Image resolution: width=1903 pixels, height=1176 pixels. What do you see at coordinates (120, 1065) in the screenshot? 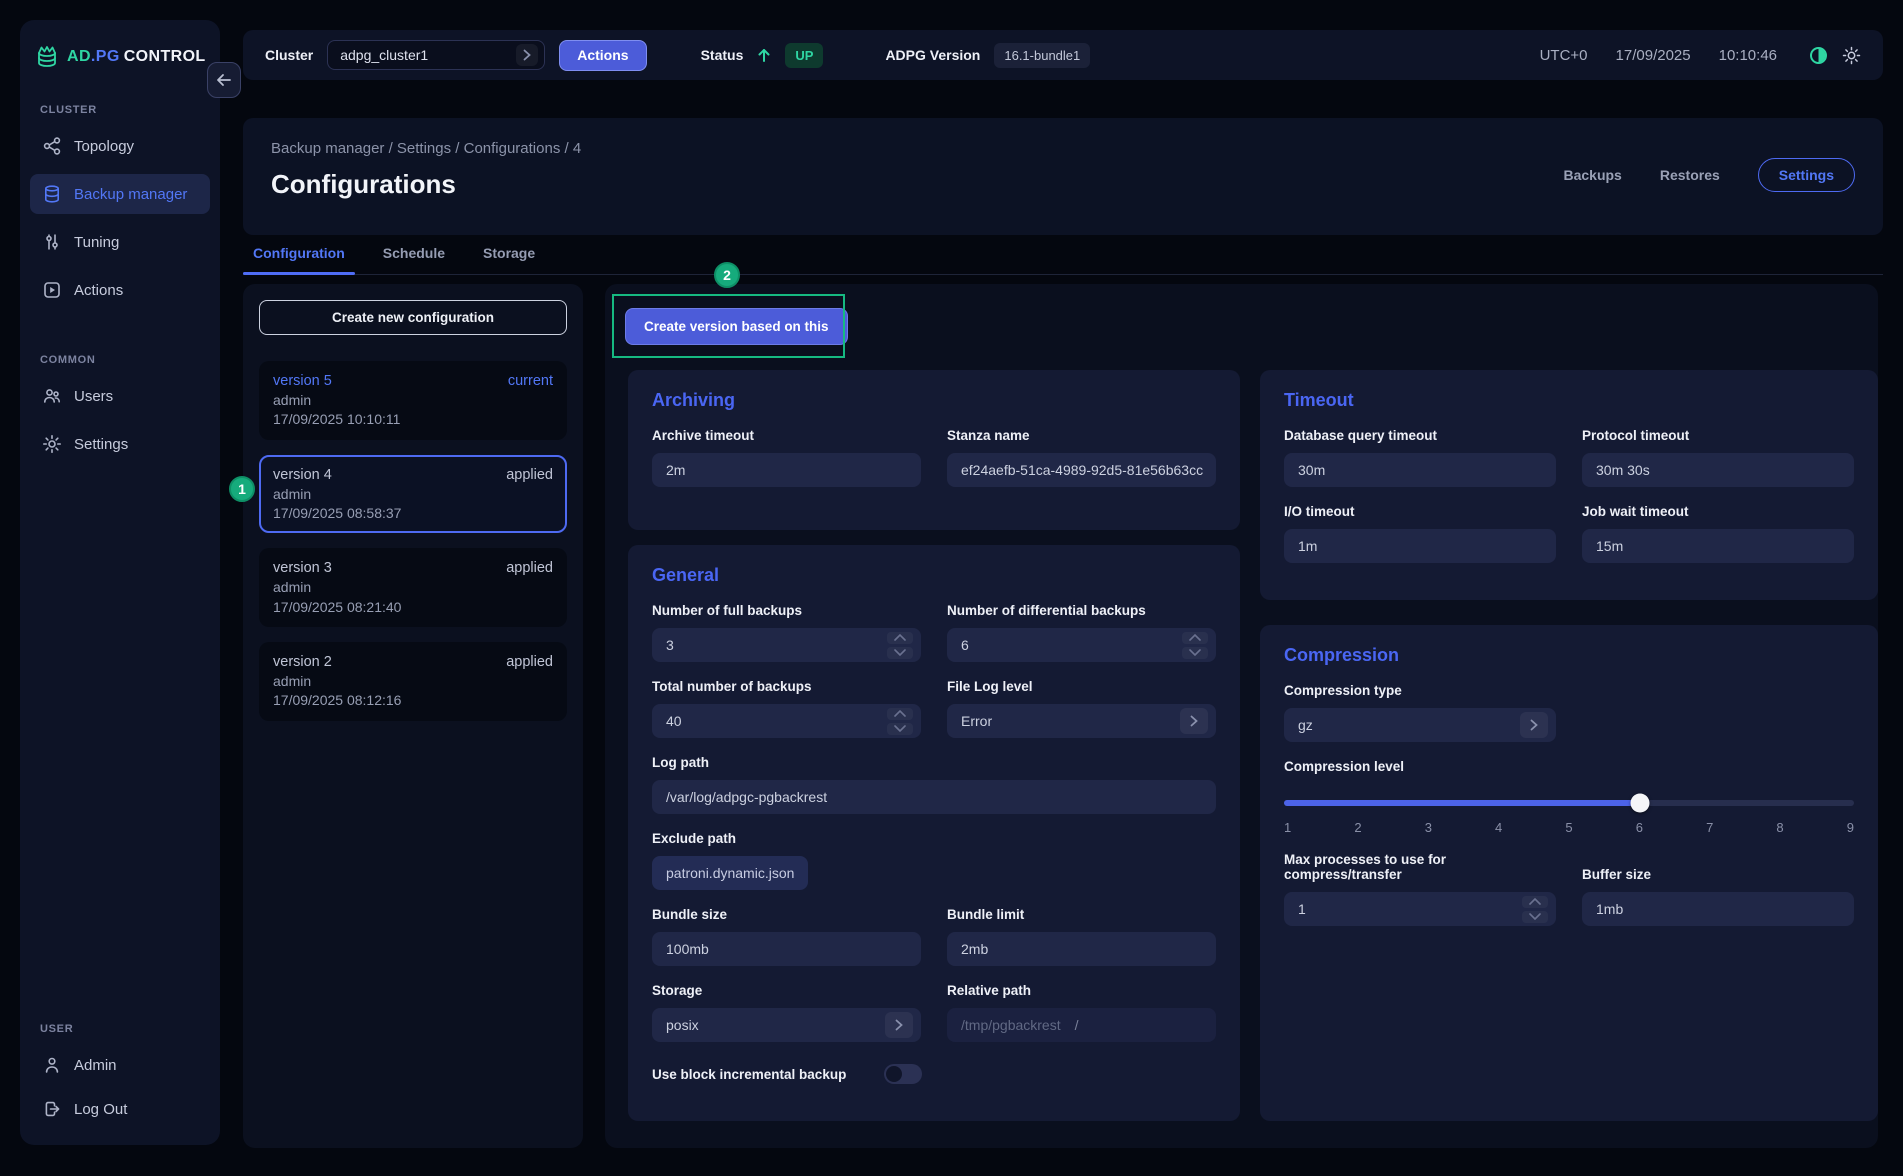
I see `sidebar-item-admin: Admin` at bounding box center [120, 1065].